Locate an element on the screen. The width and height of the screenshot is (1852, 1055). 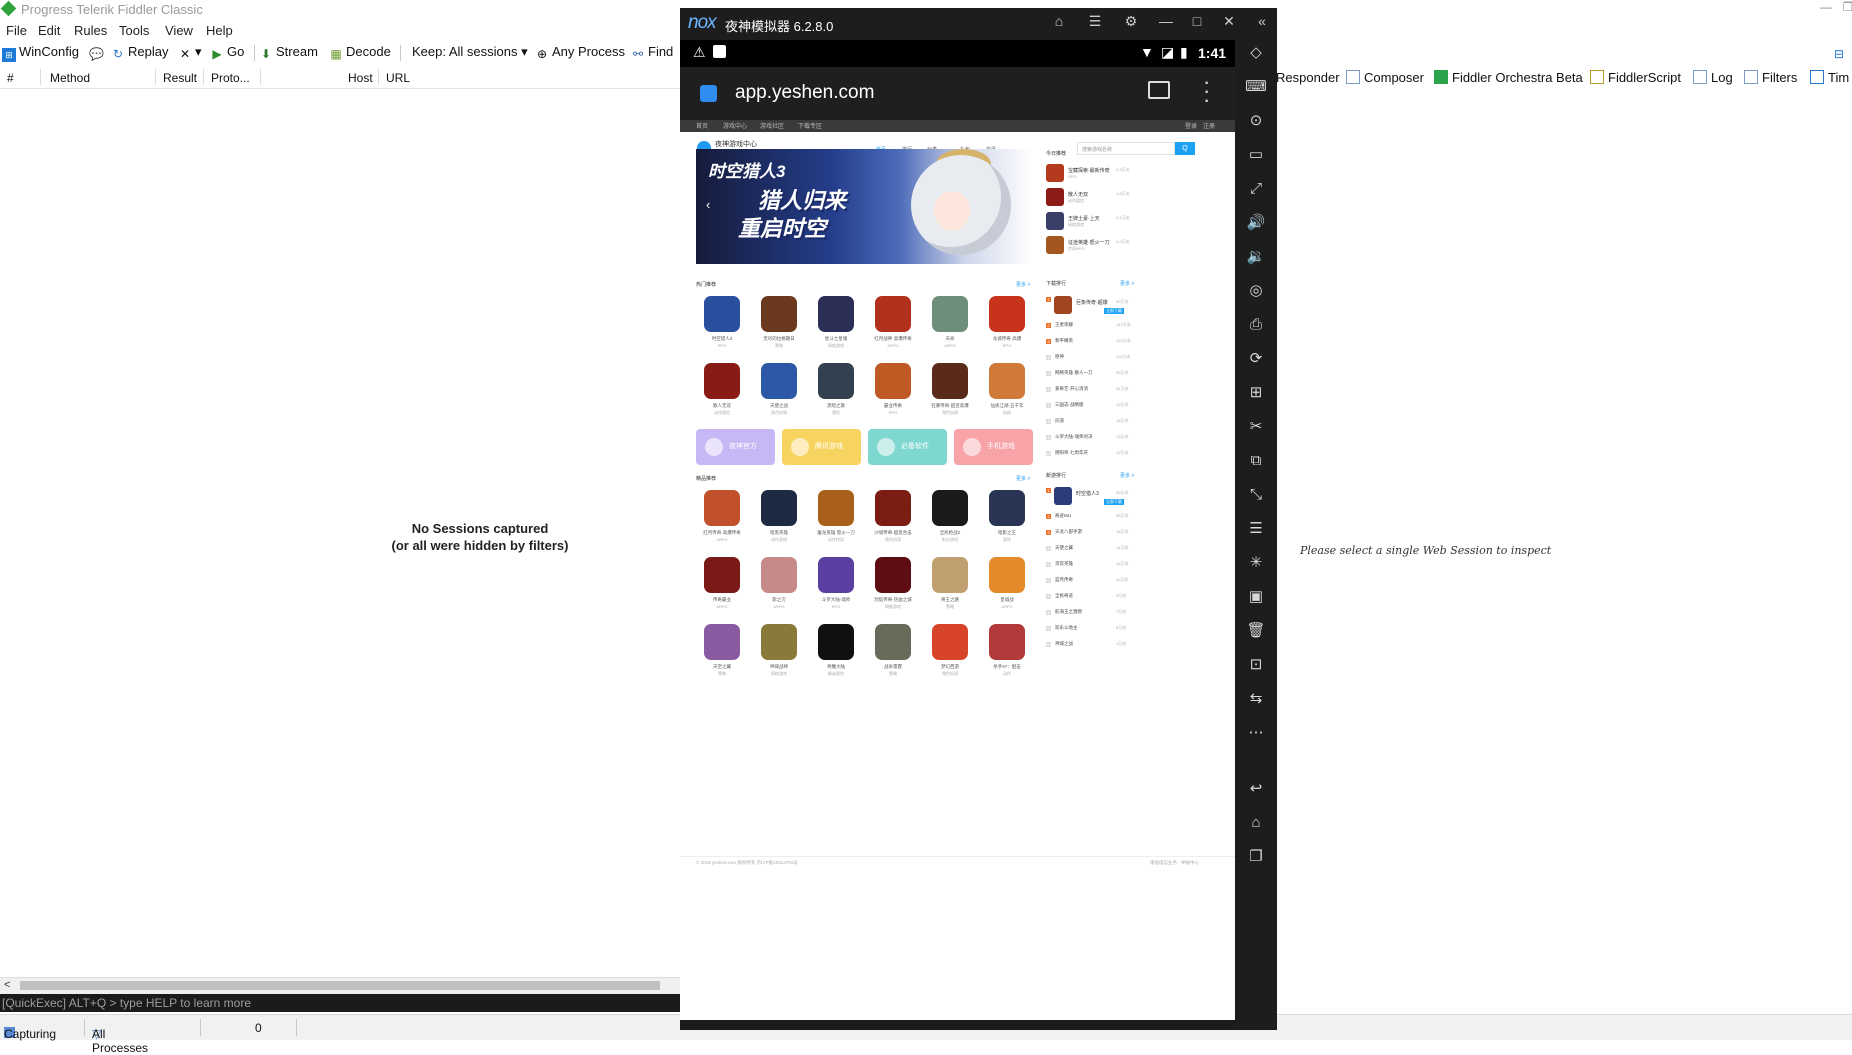
nox-settings-icon: ⚙ is located at coordinates (1131, 21).